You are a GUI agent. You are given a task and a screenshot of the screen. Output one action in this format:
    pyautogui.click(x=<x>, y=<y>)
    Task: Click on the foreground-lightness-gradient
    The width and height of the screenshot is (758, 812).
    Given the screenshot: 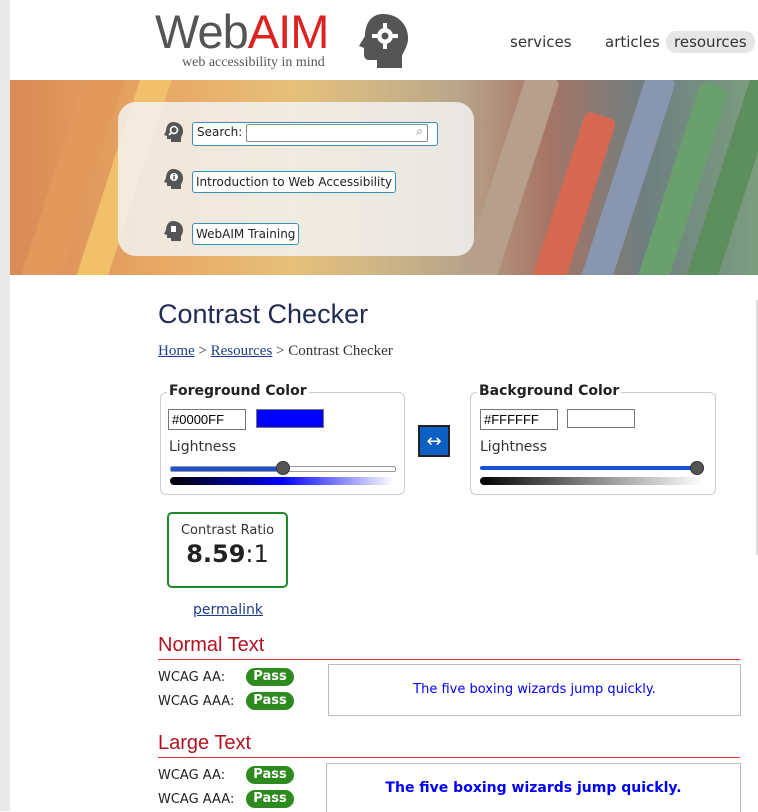 What is the action you would take?
    pyautogui.click(x=282, y=481)
    